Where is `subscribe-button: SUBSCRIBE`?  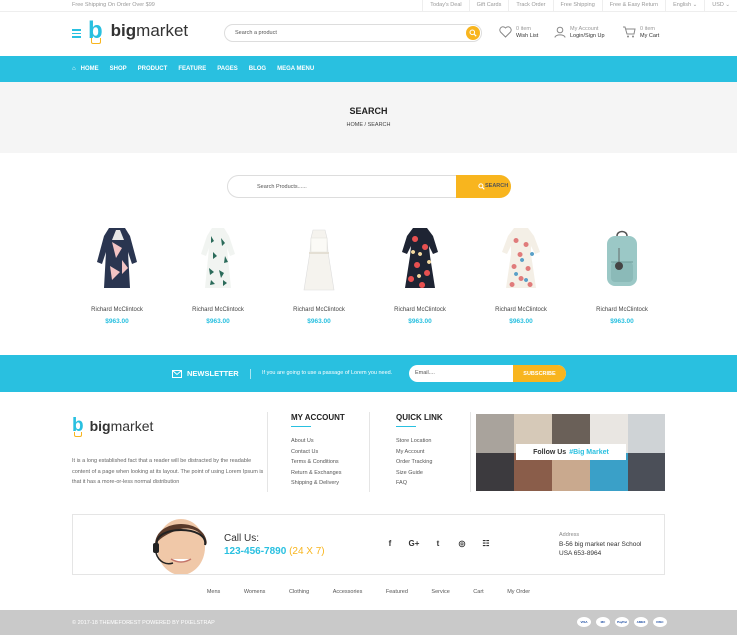
subscribe-button: SUBSCRIBE is located at coordinates (539, 373).